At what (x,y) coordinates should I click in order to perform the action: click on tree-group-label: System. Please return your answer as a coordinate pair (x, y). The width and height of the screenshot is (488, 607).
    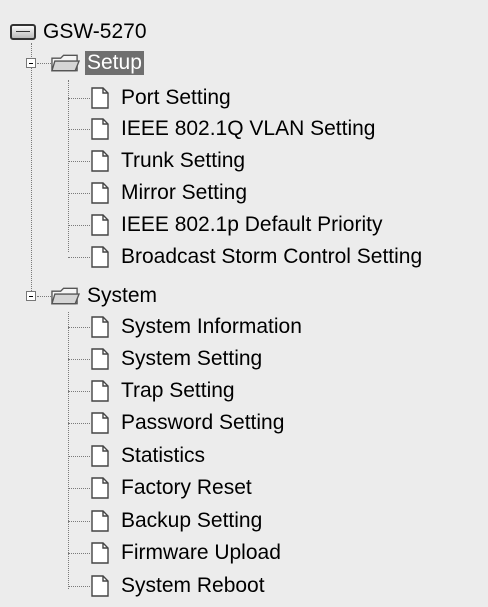
    Looking at the image, I should click on (122, 295).